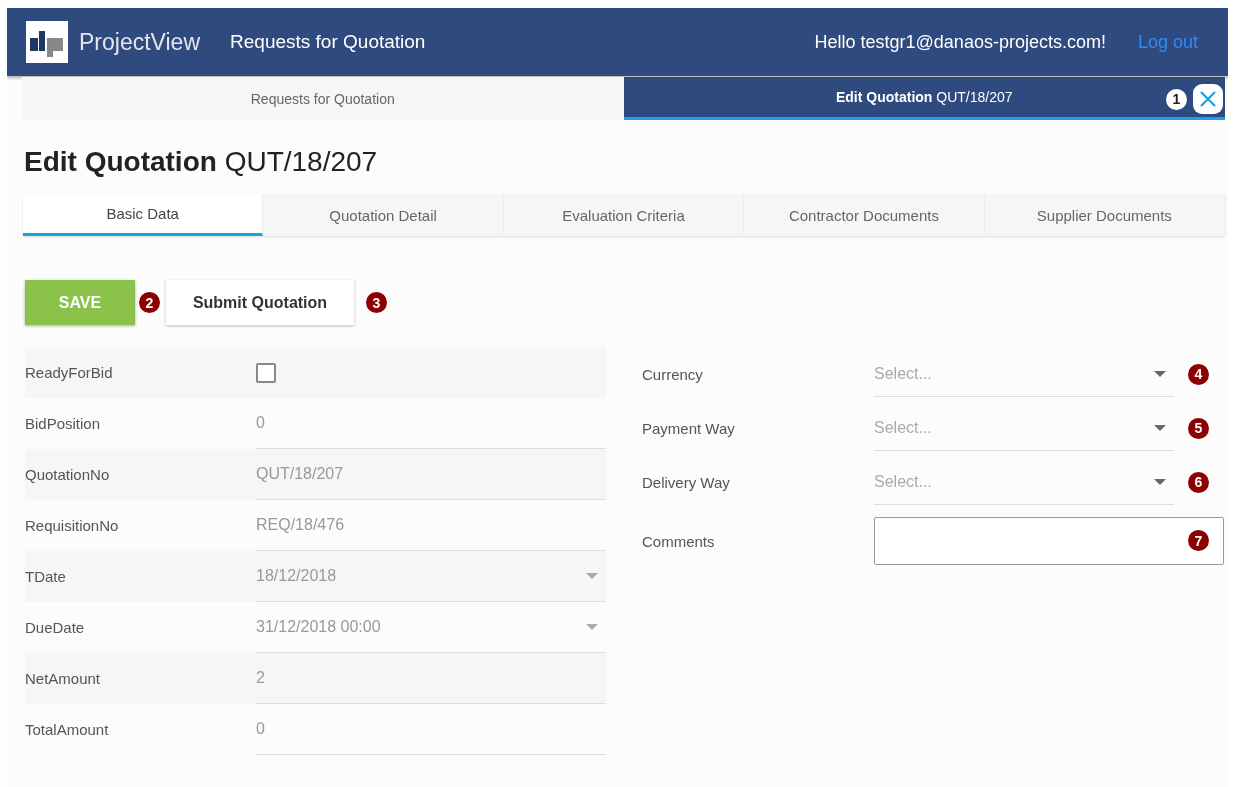 The height and width of the screenshot is (787, 1236). Describe the element at coordinates (673, 374) in the screenshot. I see `field-label: Currency` at that location.